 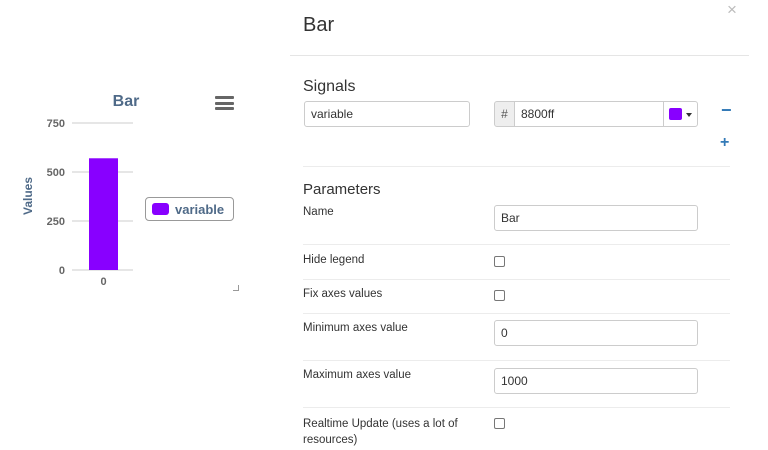 I want to click on bar-chart: Bar 0 250 500 750 0 Values, so click(x=80, y=190).